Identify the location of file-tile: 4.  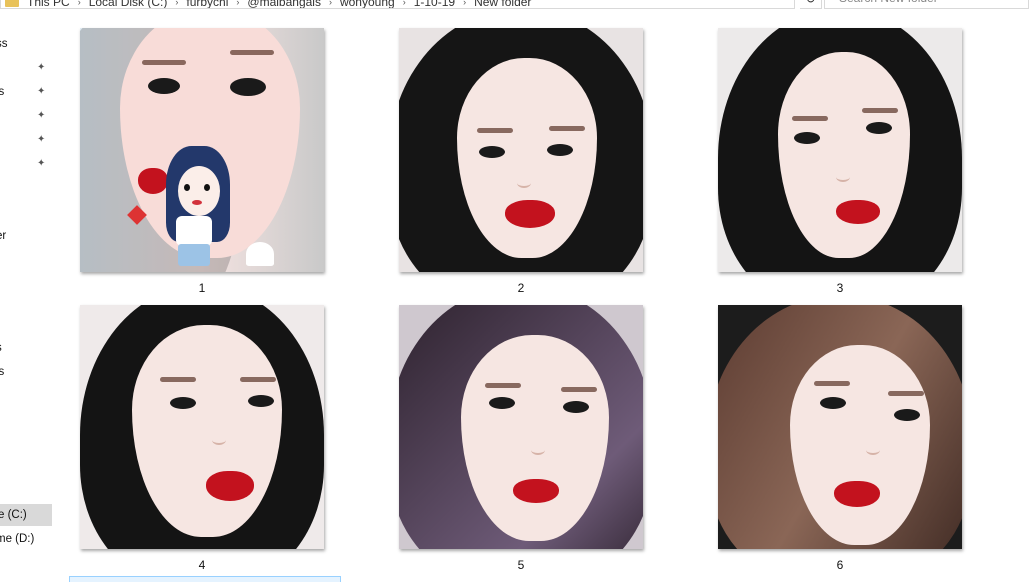
(202, 438).